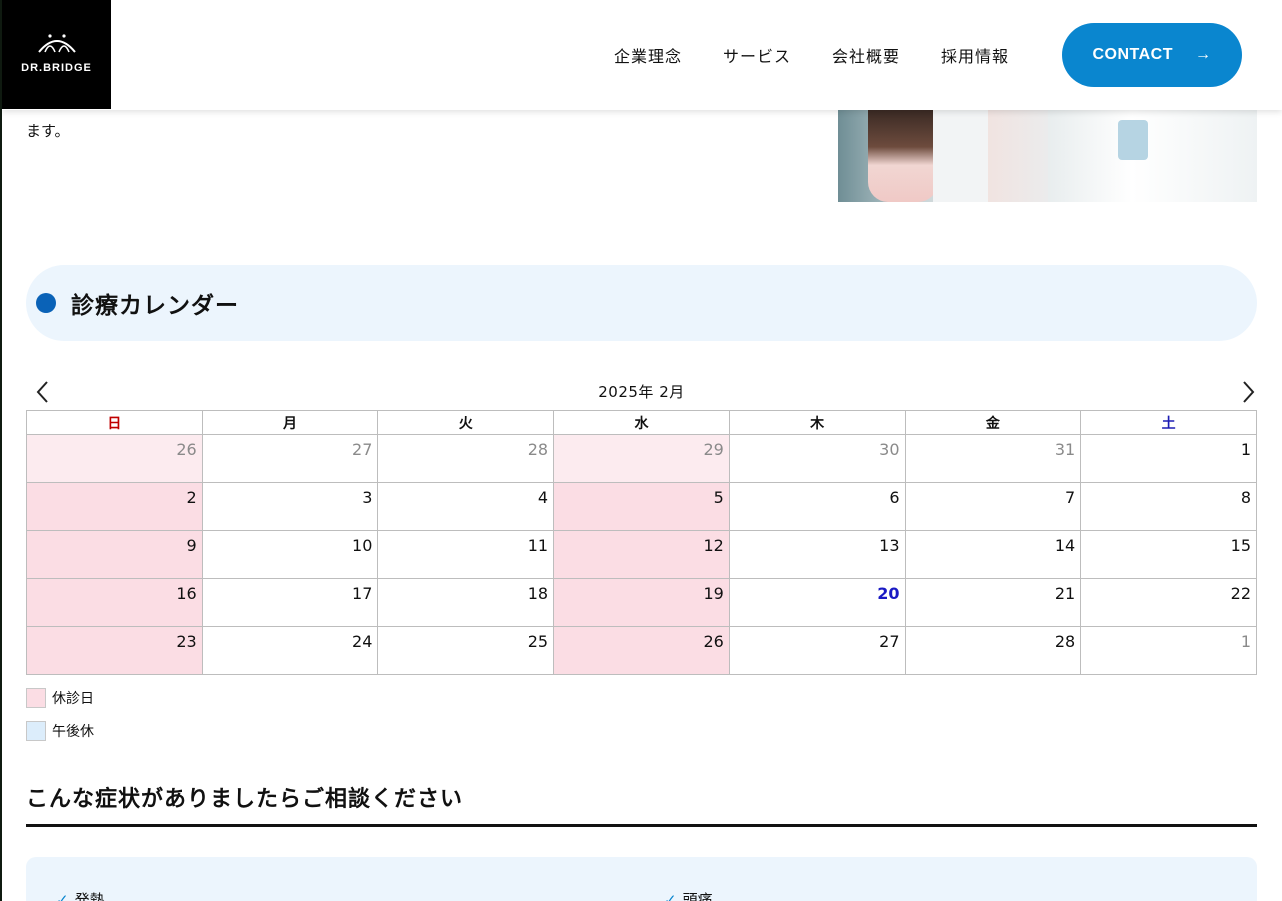 This screenshot has width=1282, height=901. I want to click on calendar-section-heading: 診療カレンダー, so click(641, 303).